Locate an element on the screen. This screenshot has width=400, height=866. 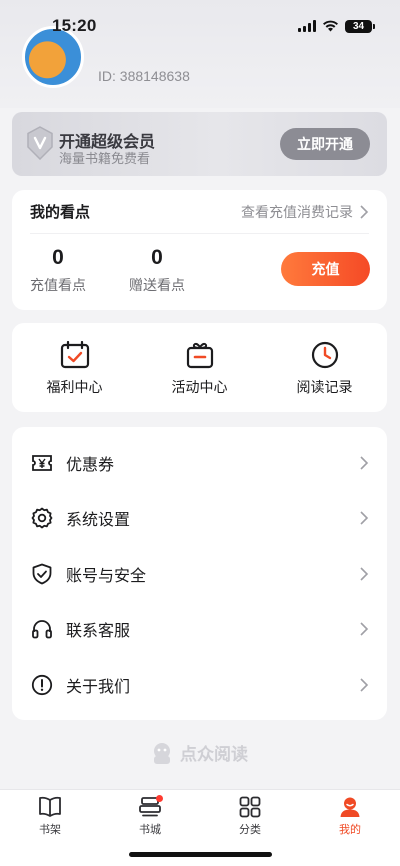
gear-icon is located at coordinates (42, 518).